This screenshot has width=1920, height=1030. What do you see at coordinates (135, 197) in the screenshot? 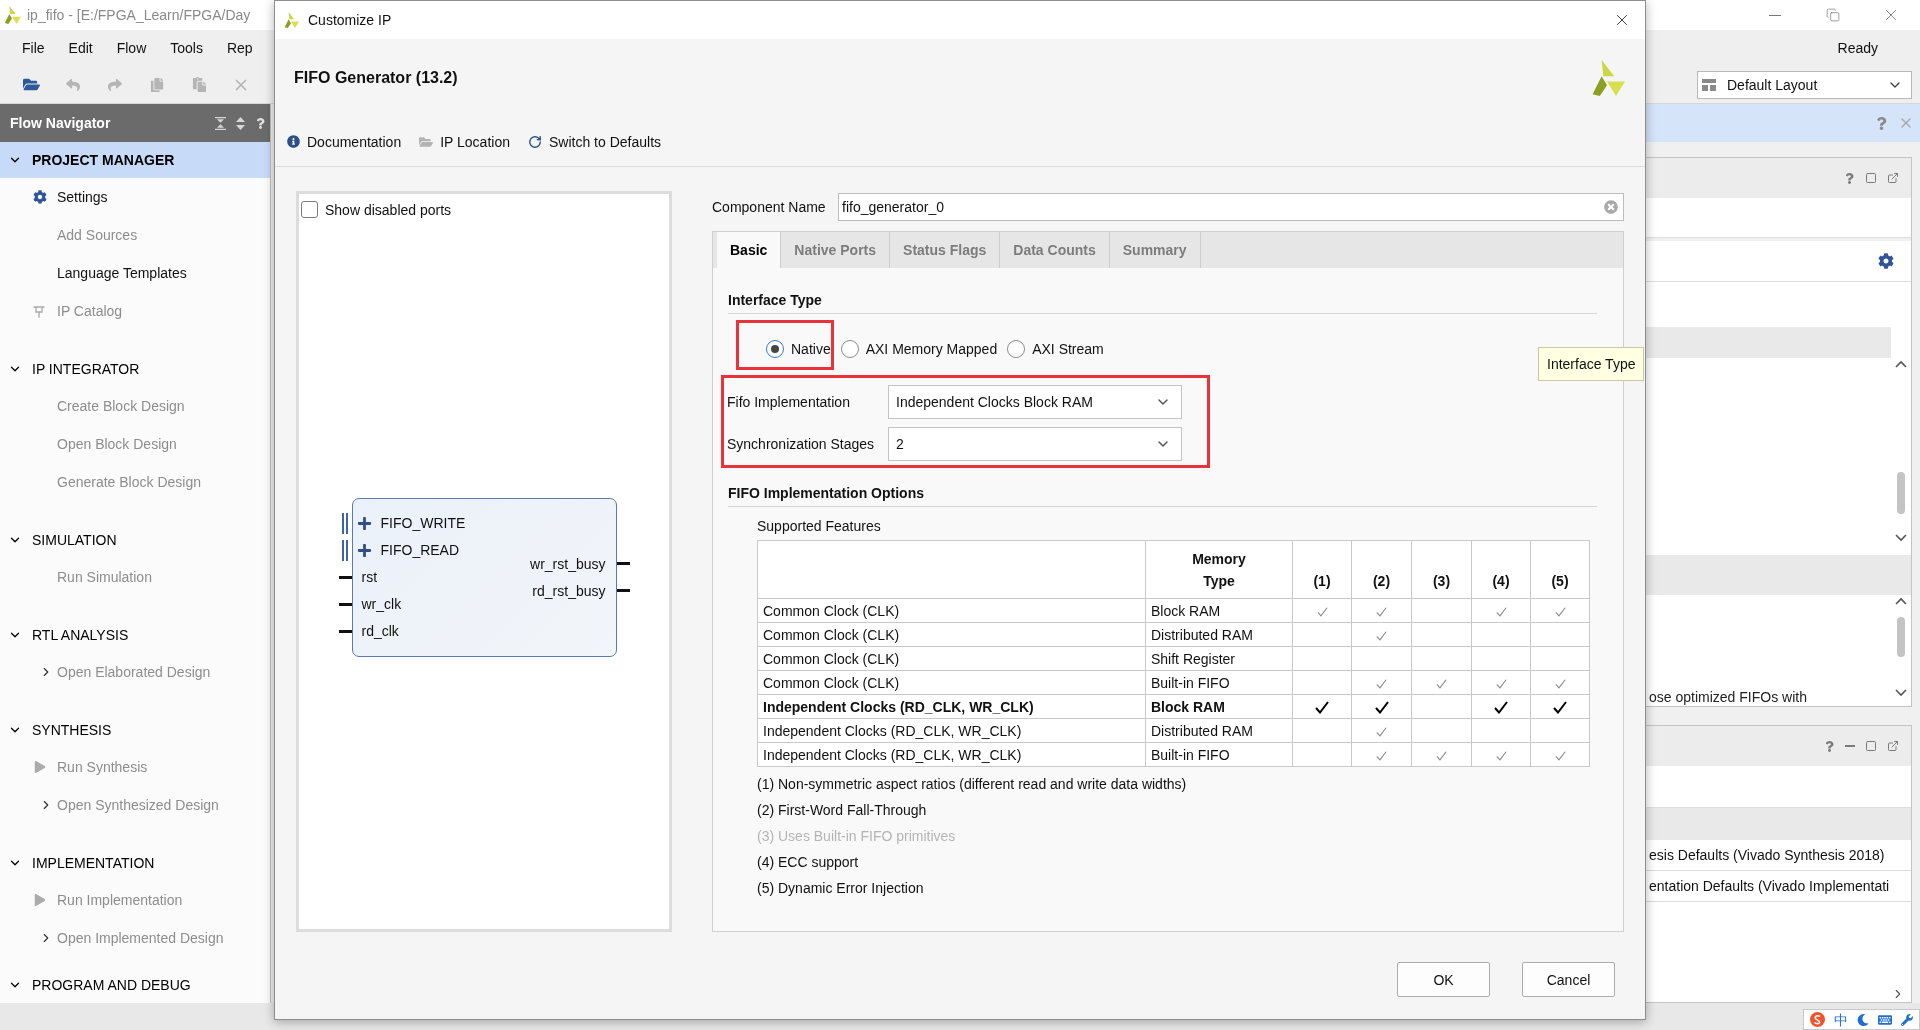
I see `nav-item: Settings` at bounding box center [135, 197].